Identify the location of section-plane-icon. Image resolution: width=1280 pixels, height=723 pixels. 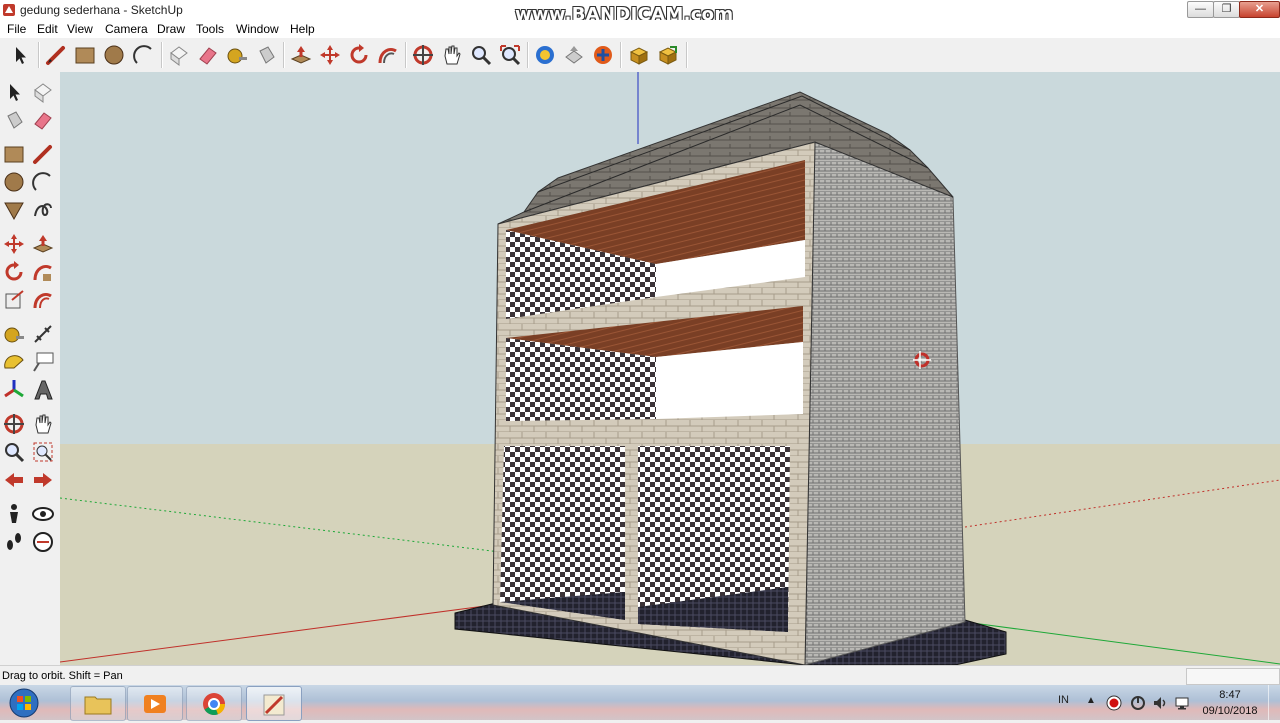
(43, 542).